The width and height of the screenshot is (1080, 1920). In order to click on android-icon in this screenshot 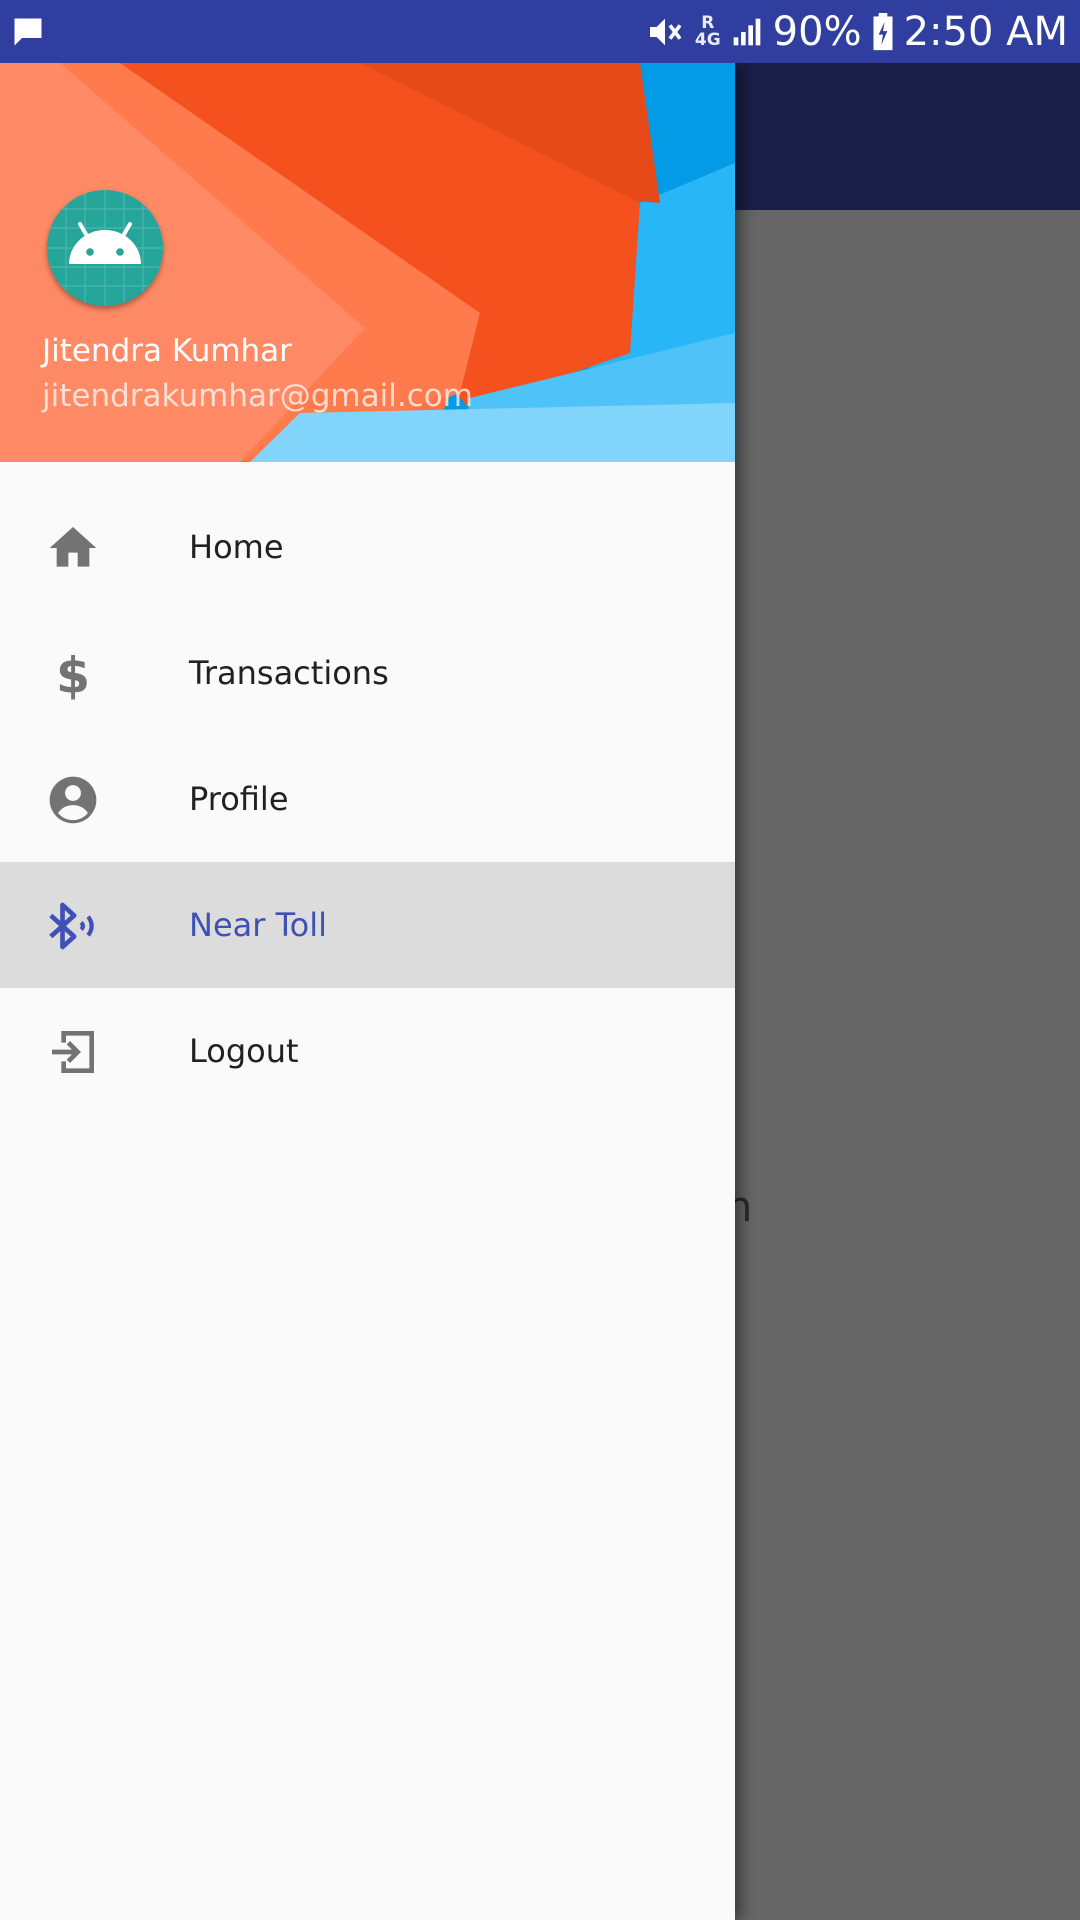, I will do `click(105, 248)`.